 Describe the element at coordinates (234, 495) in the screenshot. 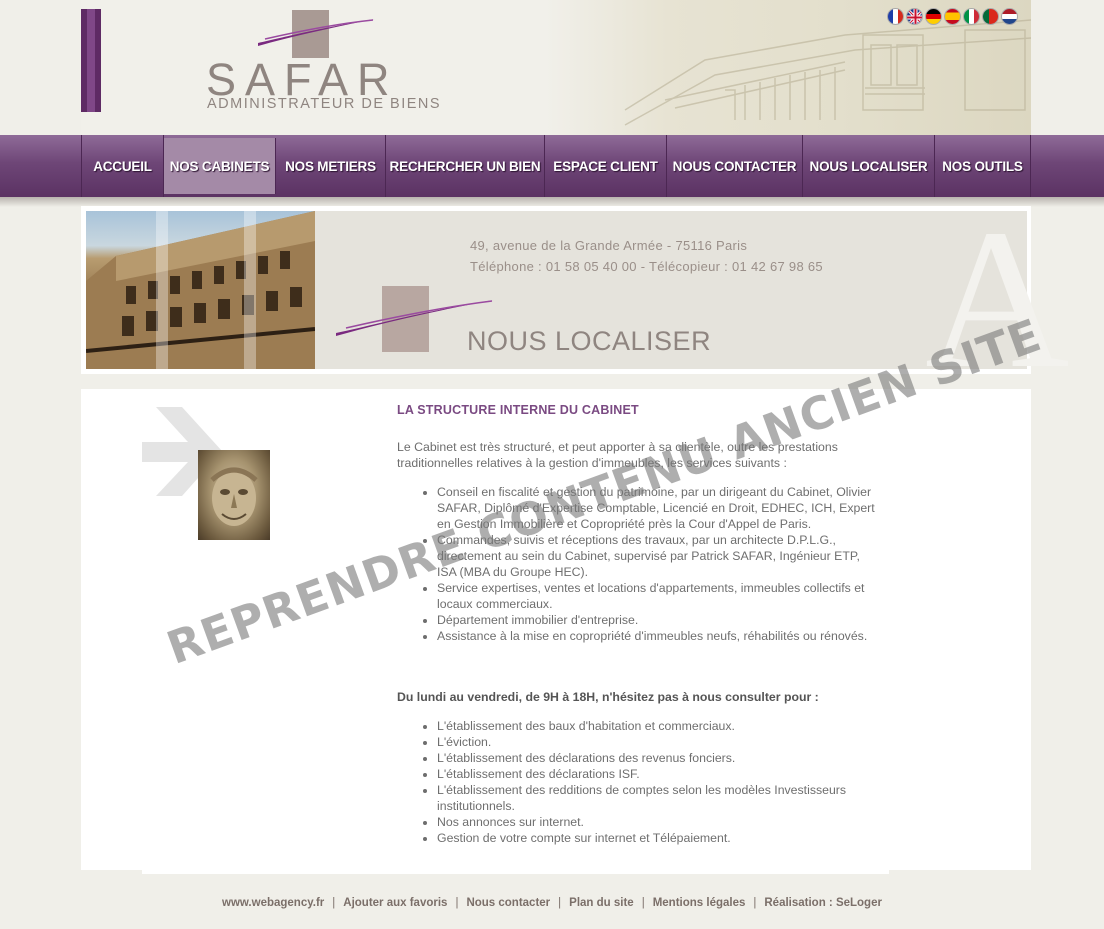

I see `sculpture-photo` at that location.